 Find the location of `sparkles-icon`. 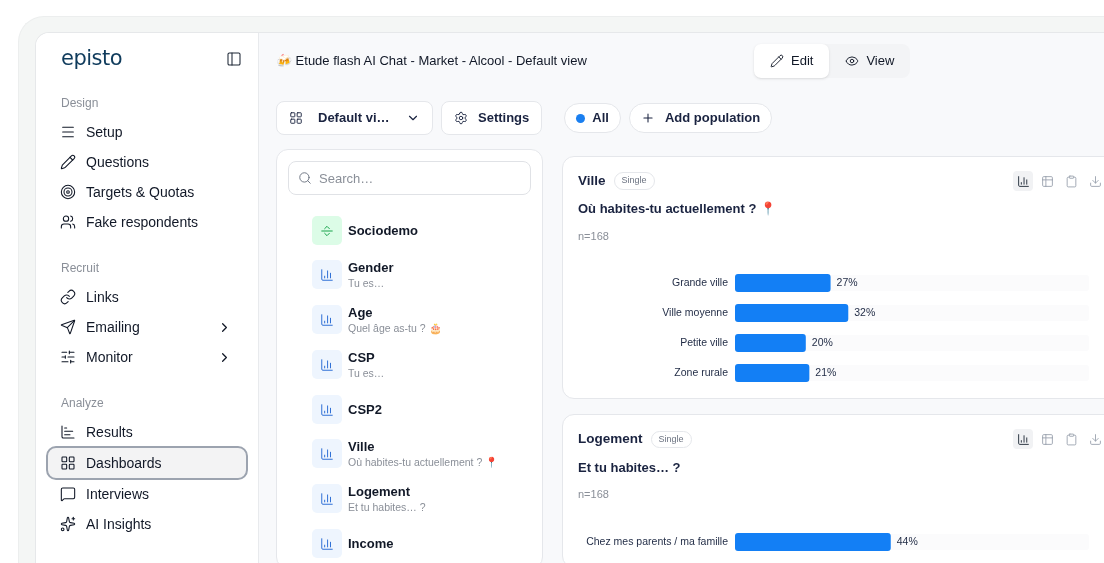

sparkles-icon is located at coordinates (68, 524).